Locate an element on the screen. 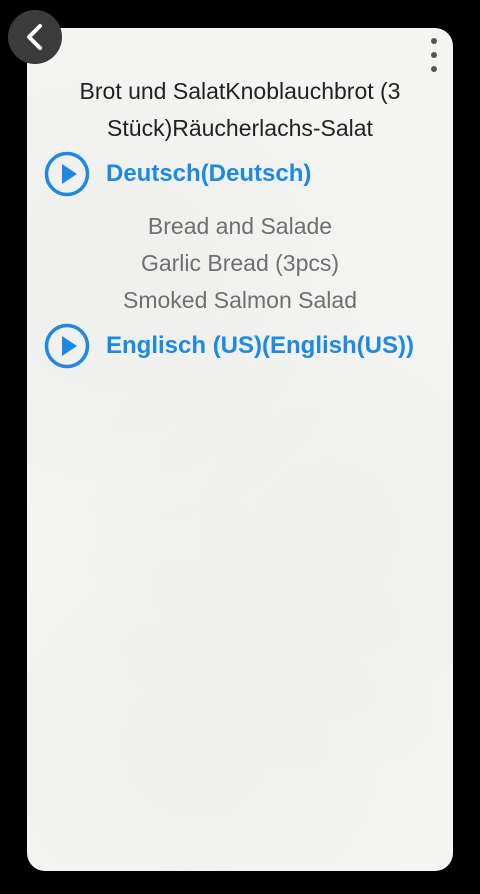 The width and height of the screenshot is (480, 894). back-button is located at coordinates (35, 37).